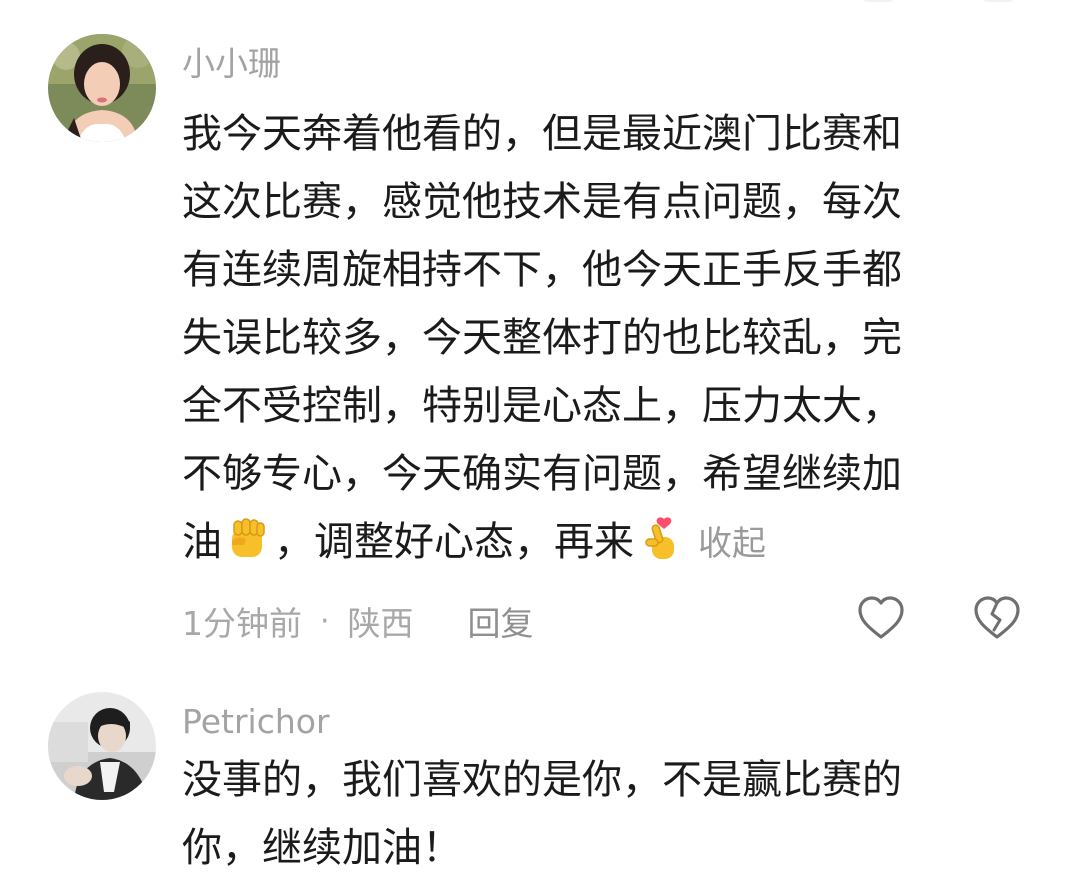  I want to click on comment-line: 这次比赛，感觉他技术是有点问题，每次, so click(542, 202).